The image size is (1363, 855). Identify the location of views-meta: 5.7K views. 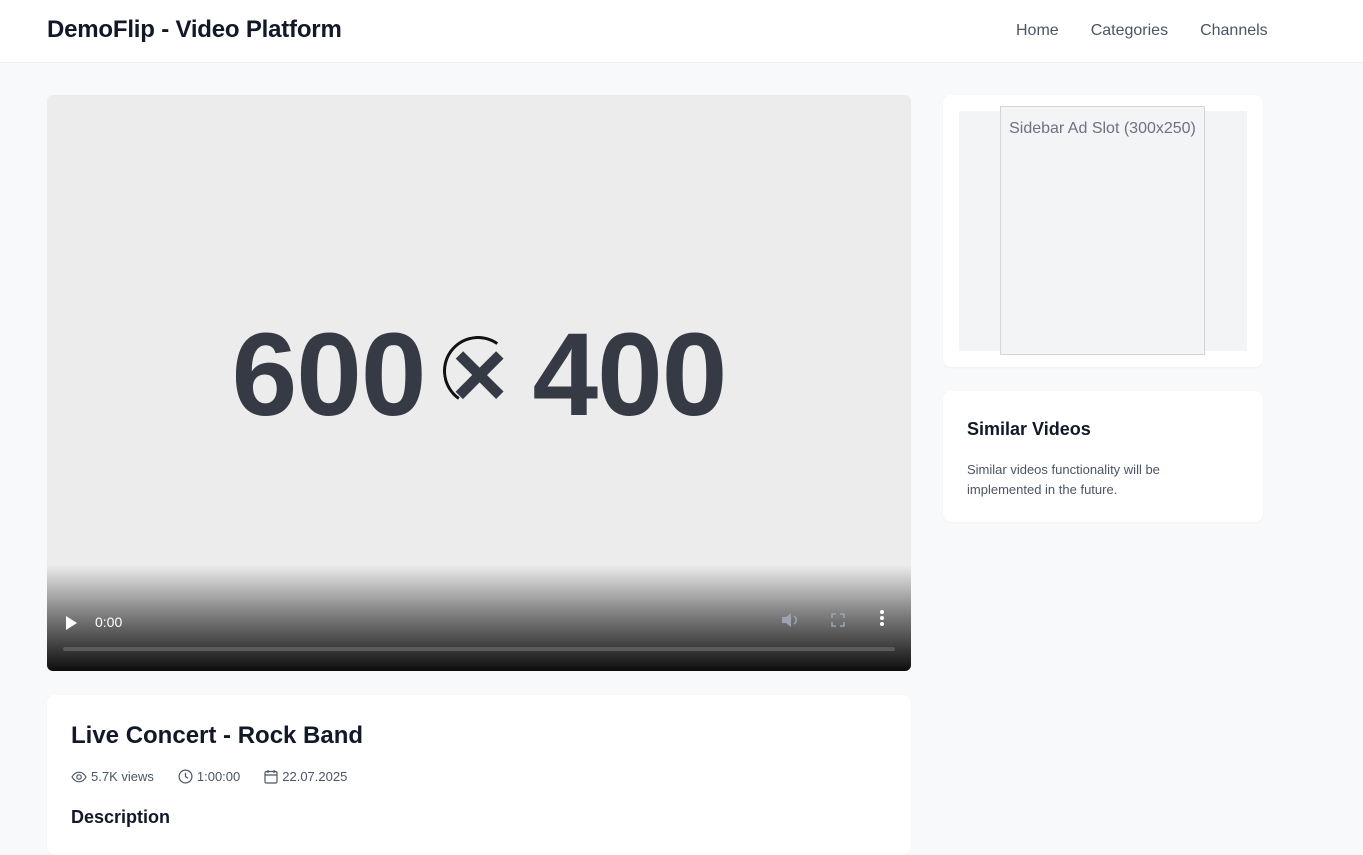
(112, 776).